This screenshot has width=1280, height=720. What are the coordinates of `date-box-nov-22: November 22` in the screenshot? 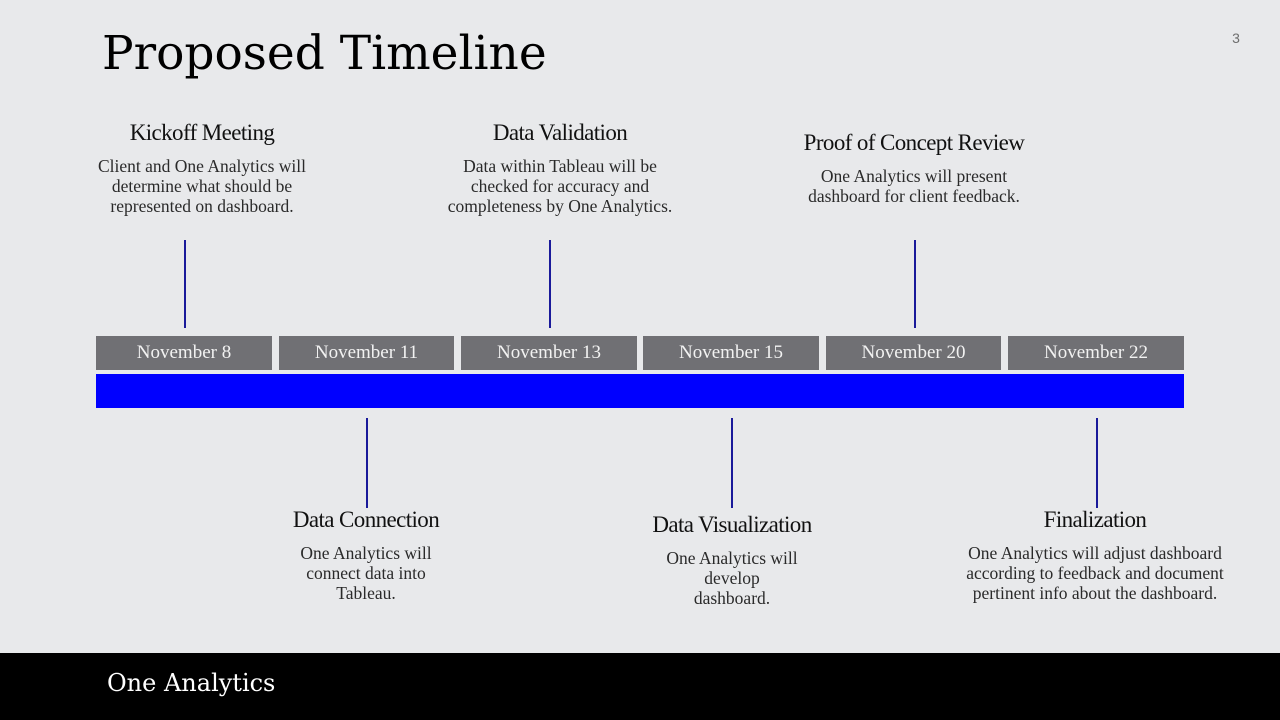 It's located at (1096, 353).